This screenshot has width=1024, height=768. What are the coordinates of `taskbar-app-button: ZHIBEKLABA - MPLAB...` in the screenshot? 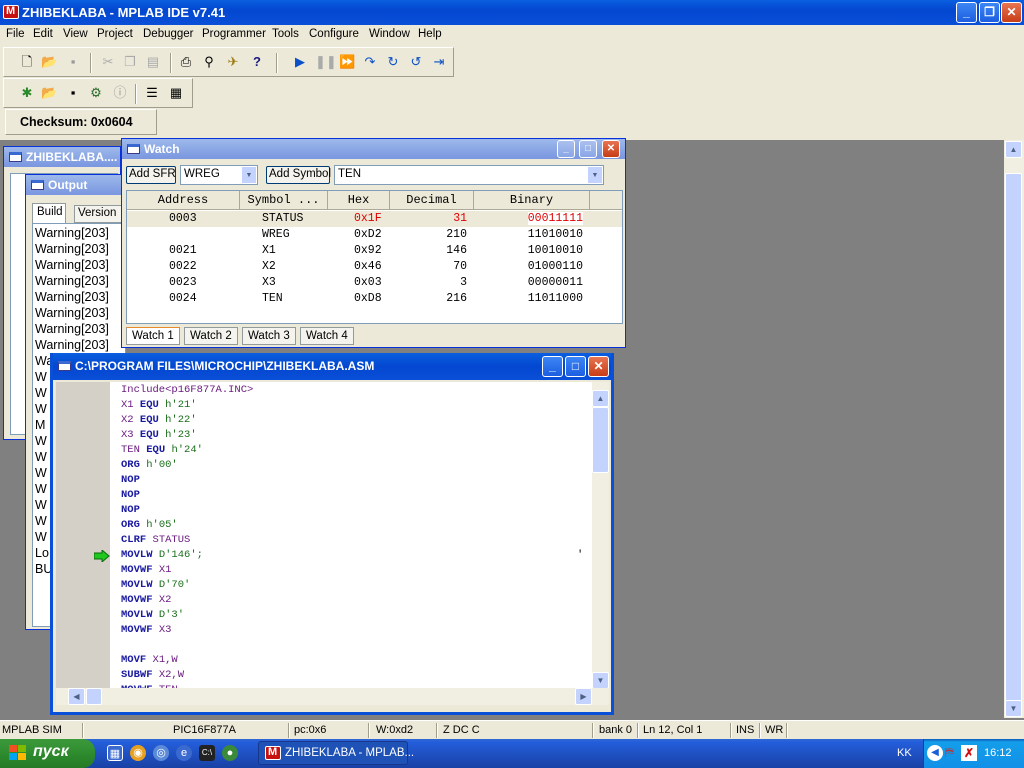 It's located at (336, 753).